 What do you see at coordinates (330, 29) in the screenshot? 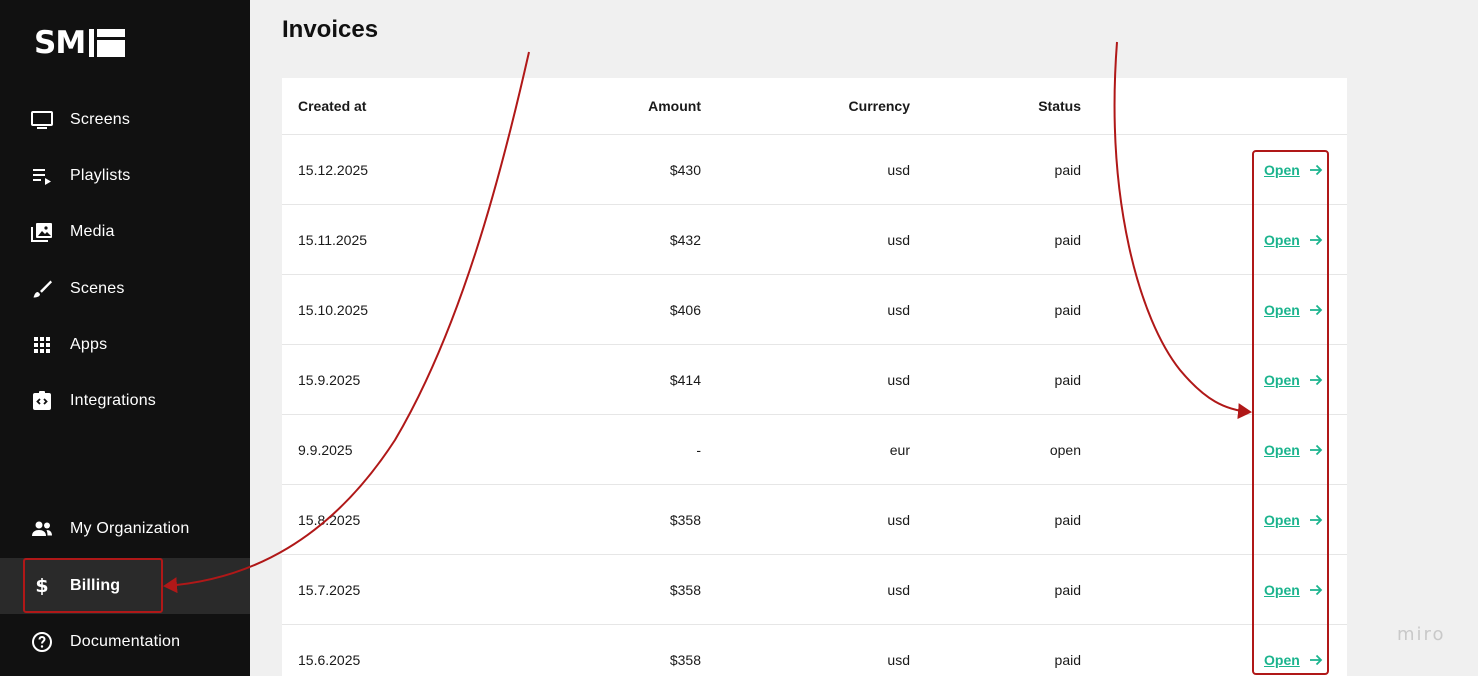
I see `page-title: Invoices` at bounding box center [330, 29].